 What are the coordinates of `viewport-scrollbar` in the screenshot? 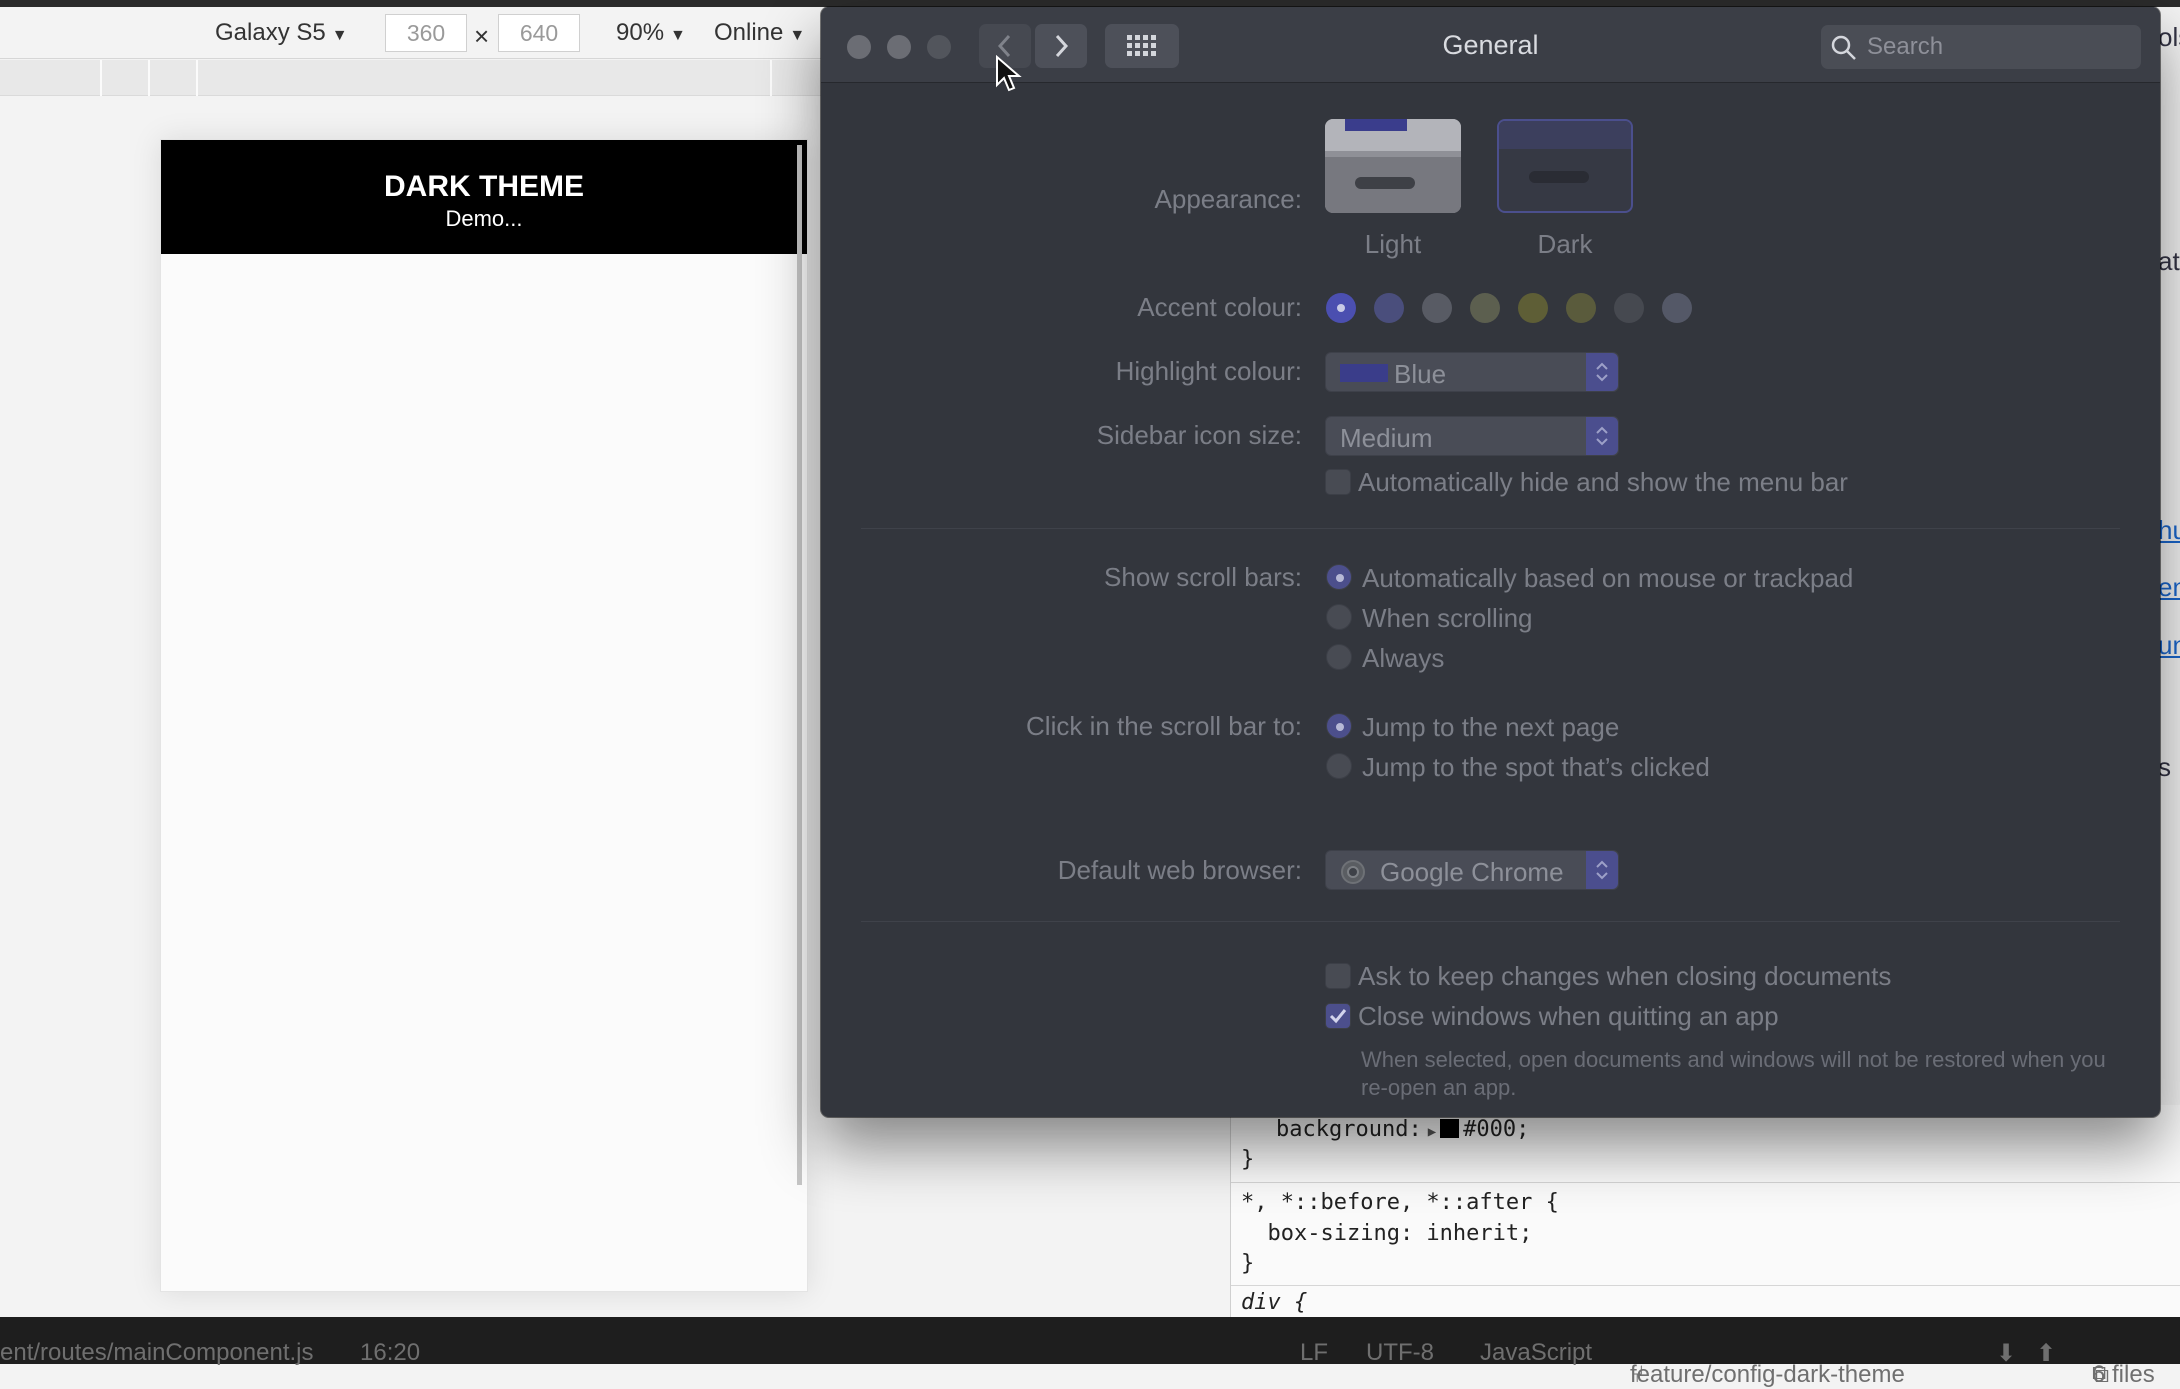 It's located at (799, 665).